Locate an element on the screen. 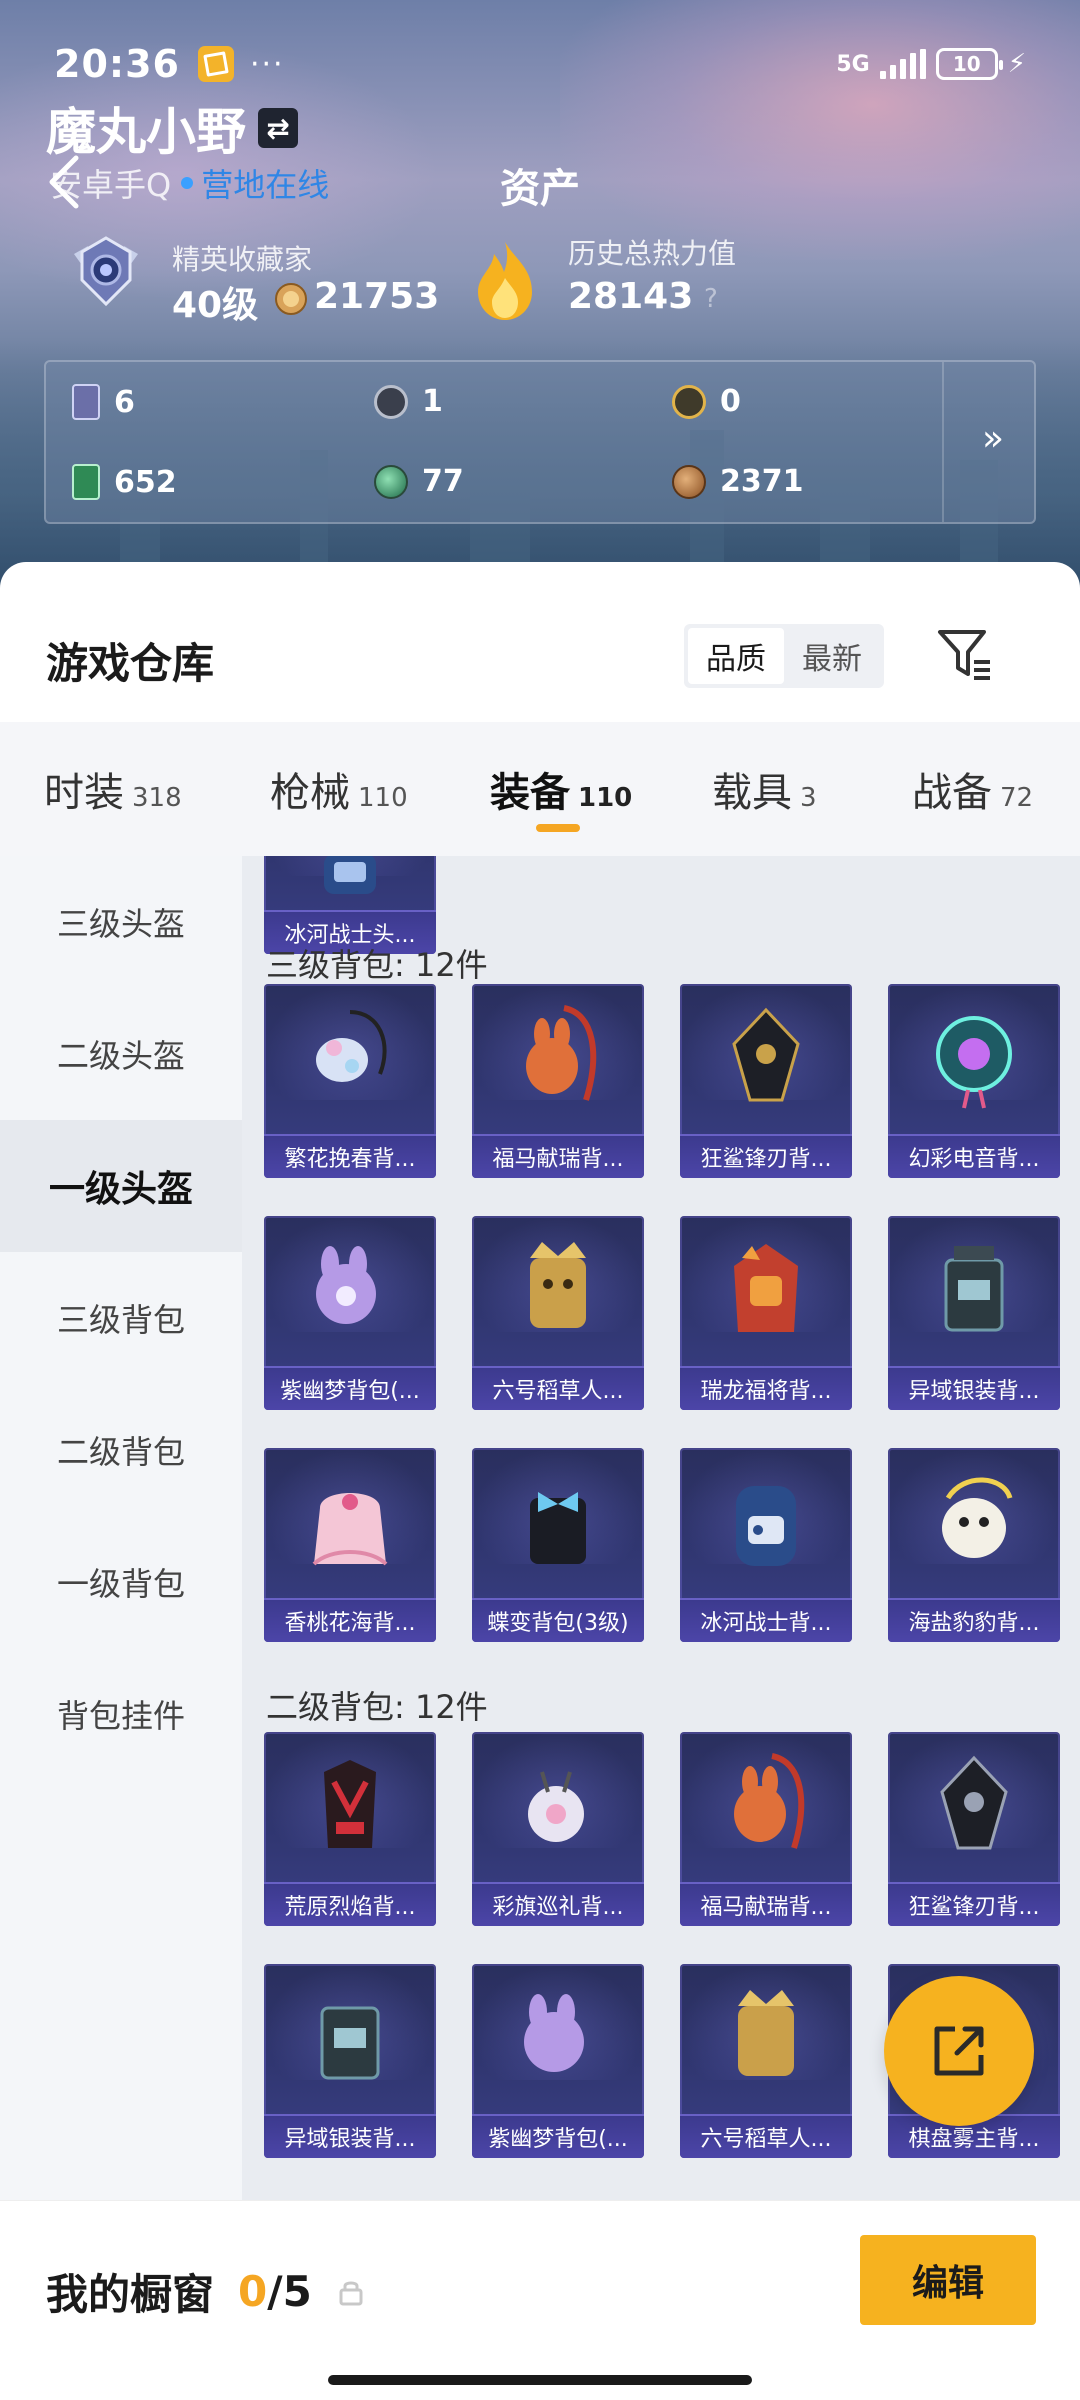 The width and height of the screenshot is (1080, 2400). gallery-notification-icon is located at coordinates (215, 64).